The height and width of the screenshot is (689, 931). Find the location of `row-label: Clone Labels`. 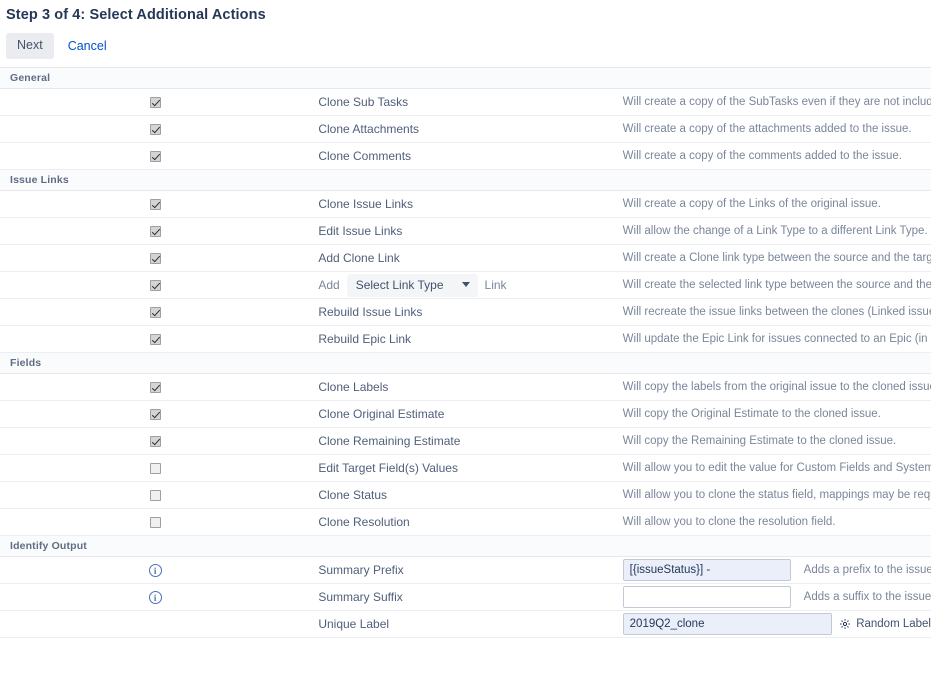

row-label: Clone Labels is located at coordinates (465, 387).